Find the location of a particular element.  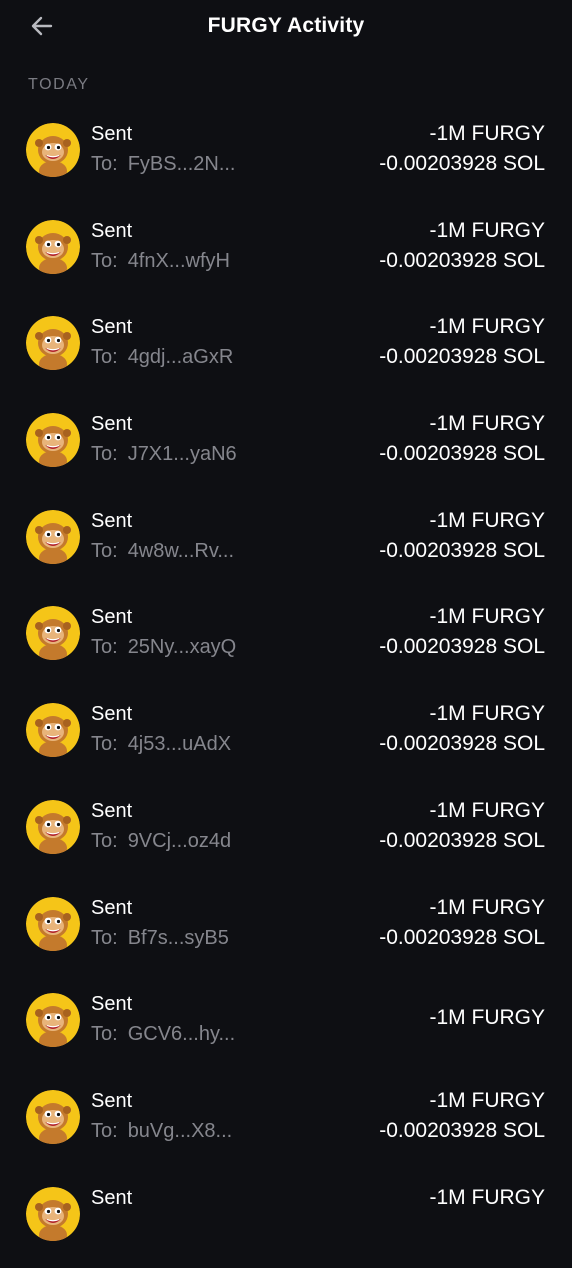

row-recipient: To: 4gdj...aGxR is located at coordinates (162, 357).